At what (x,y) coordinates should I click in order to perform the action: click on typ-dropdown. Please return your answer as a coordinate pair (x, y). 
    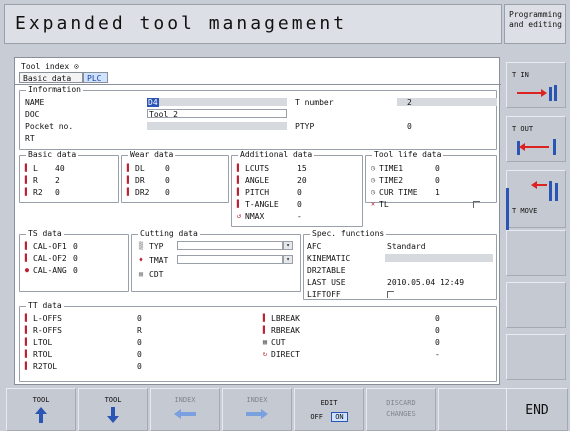
    Looking at the image, I should click on (230, 245).